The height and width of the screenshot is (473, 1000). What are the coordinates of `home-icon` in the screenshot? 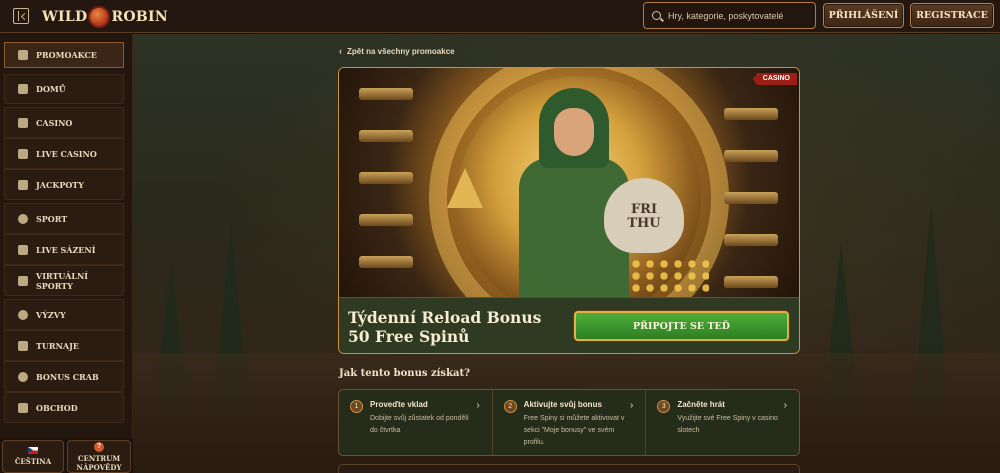 It's located at (23, 89).